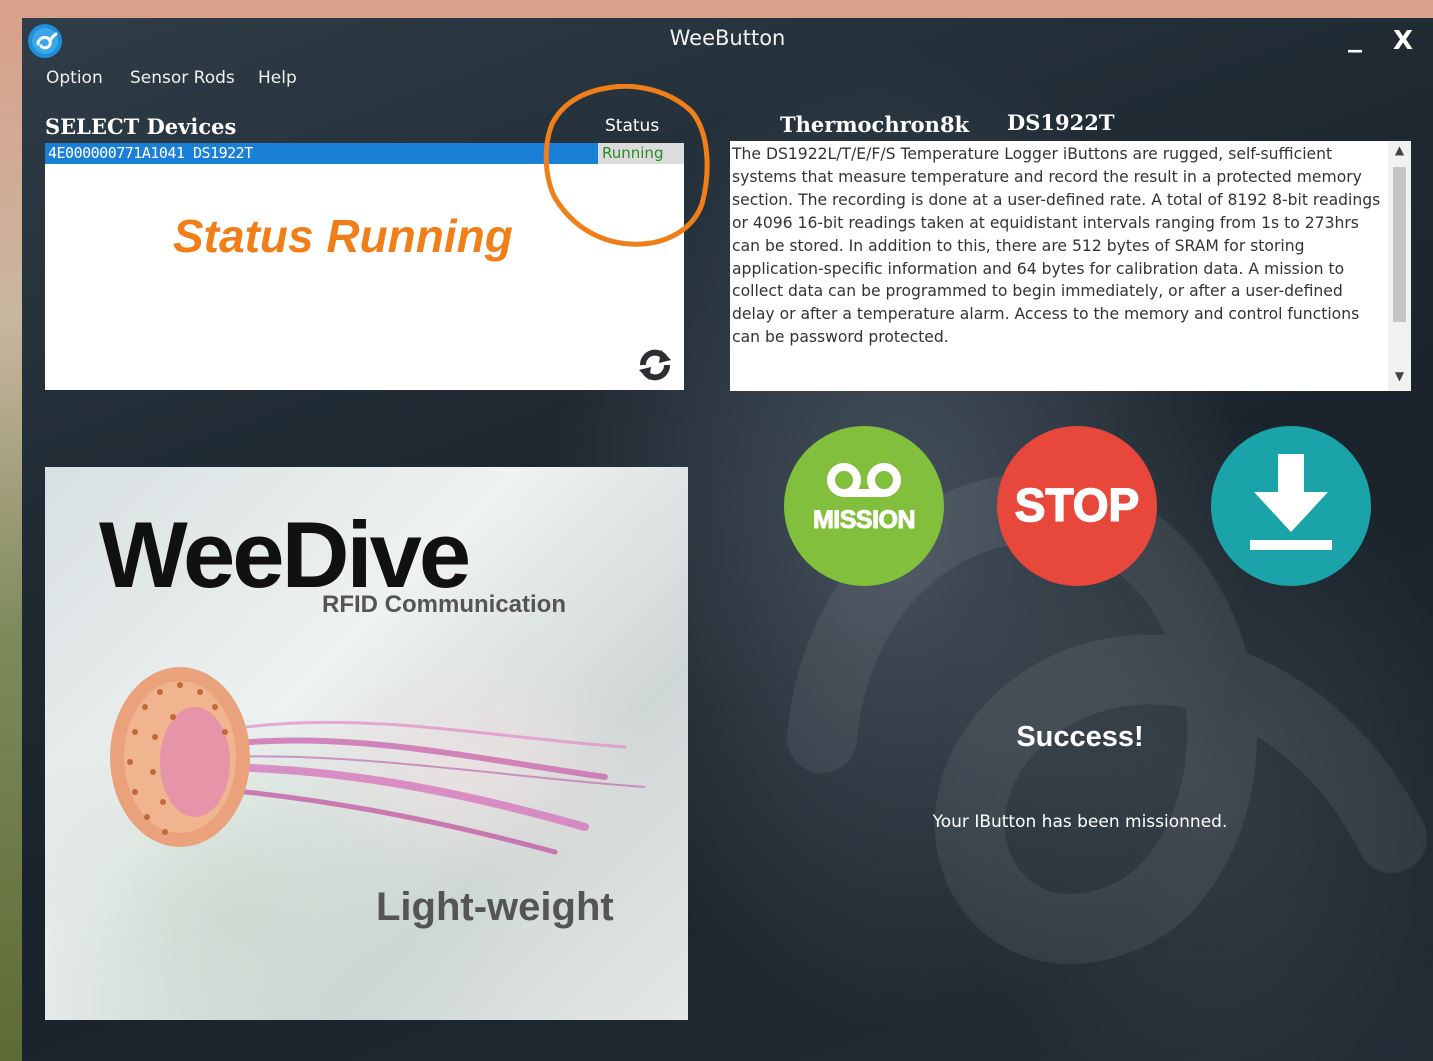 The width and height of the screenshot is (1433, 1061). Describe the element at coordinates (150, 153) in the screenshot. I see `device-id: 4E000000771A1041 DS1922T` at that location.